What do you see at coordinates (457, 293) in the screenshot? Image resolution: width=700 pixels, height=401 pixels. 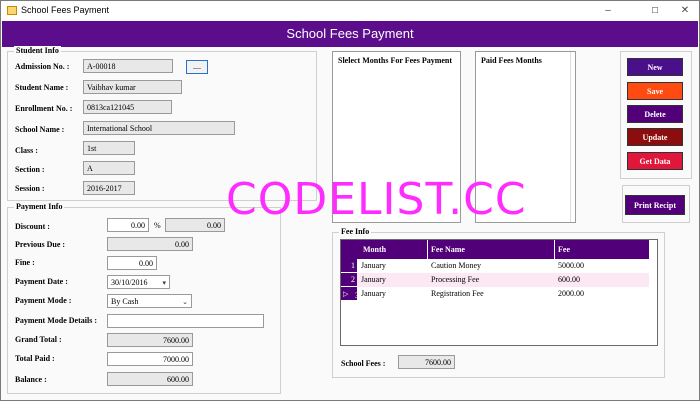 I see `cell-fee-name: Registration Fee` at bounding box center [457, 293].